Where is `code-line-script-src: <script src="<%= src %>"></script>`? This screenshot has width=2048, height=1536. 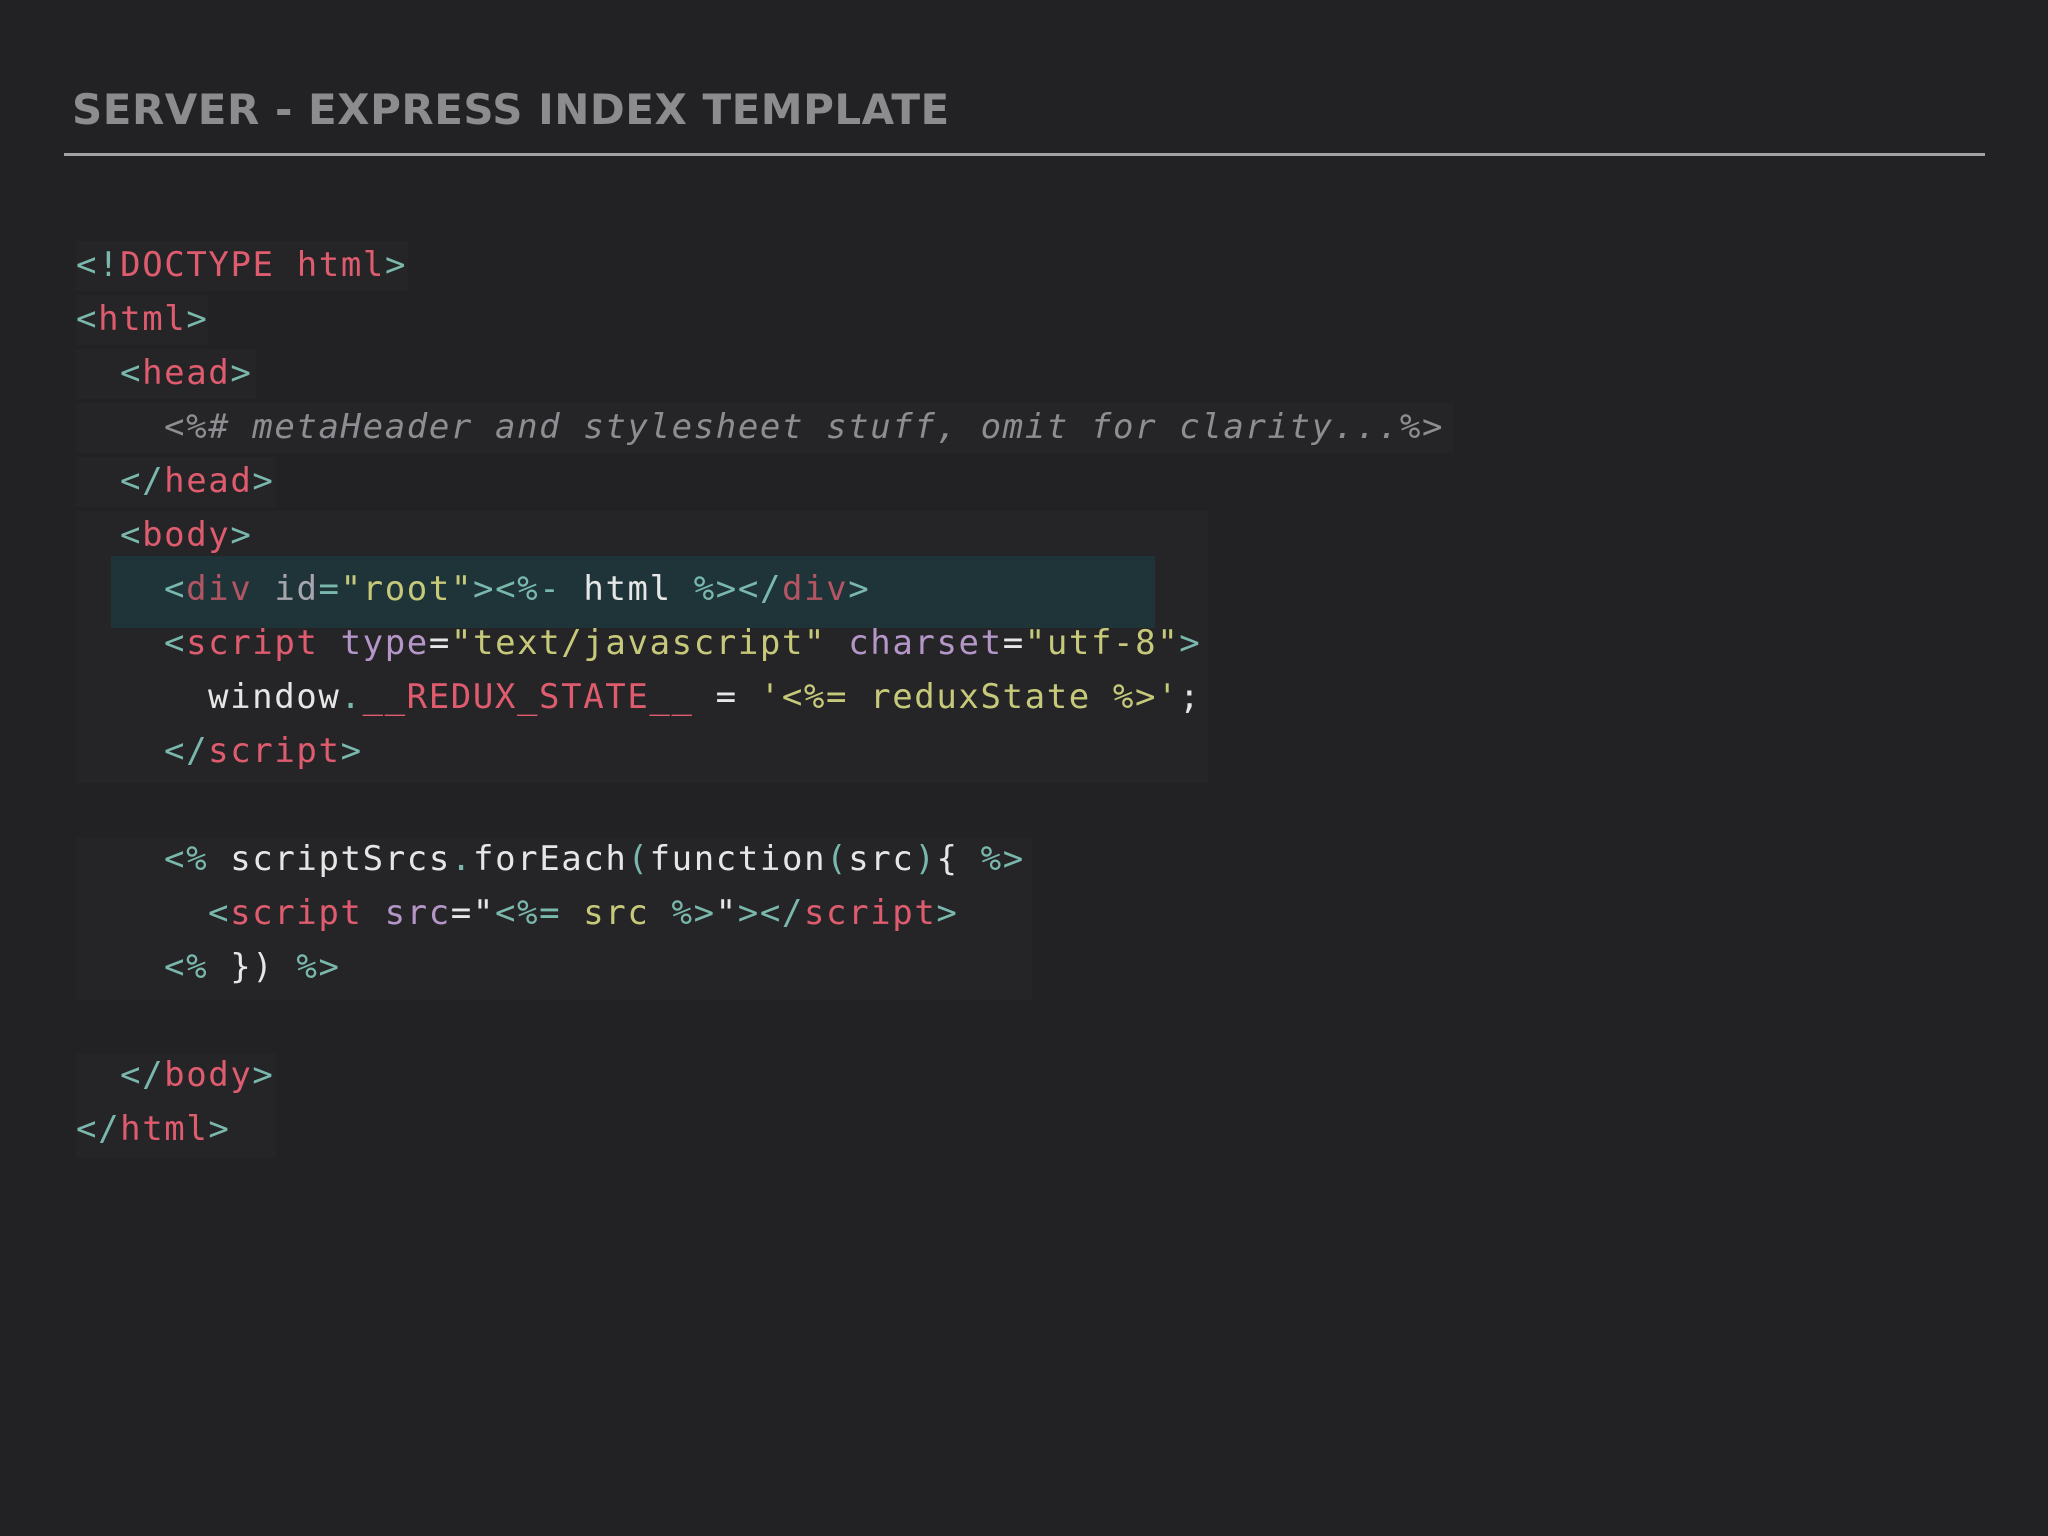
code-line-script-src: <script src="<%= src %>"></script> is located at coordinates (760, 913).